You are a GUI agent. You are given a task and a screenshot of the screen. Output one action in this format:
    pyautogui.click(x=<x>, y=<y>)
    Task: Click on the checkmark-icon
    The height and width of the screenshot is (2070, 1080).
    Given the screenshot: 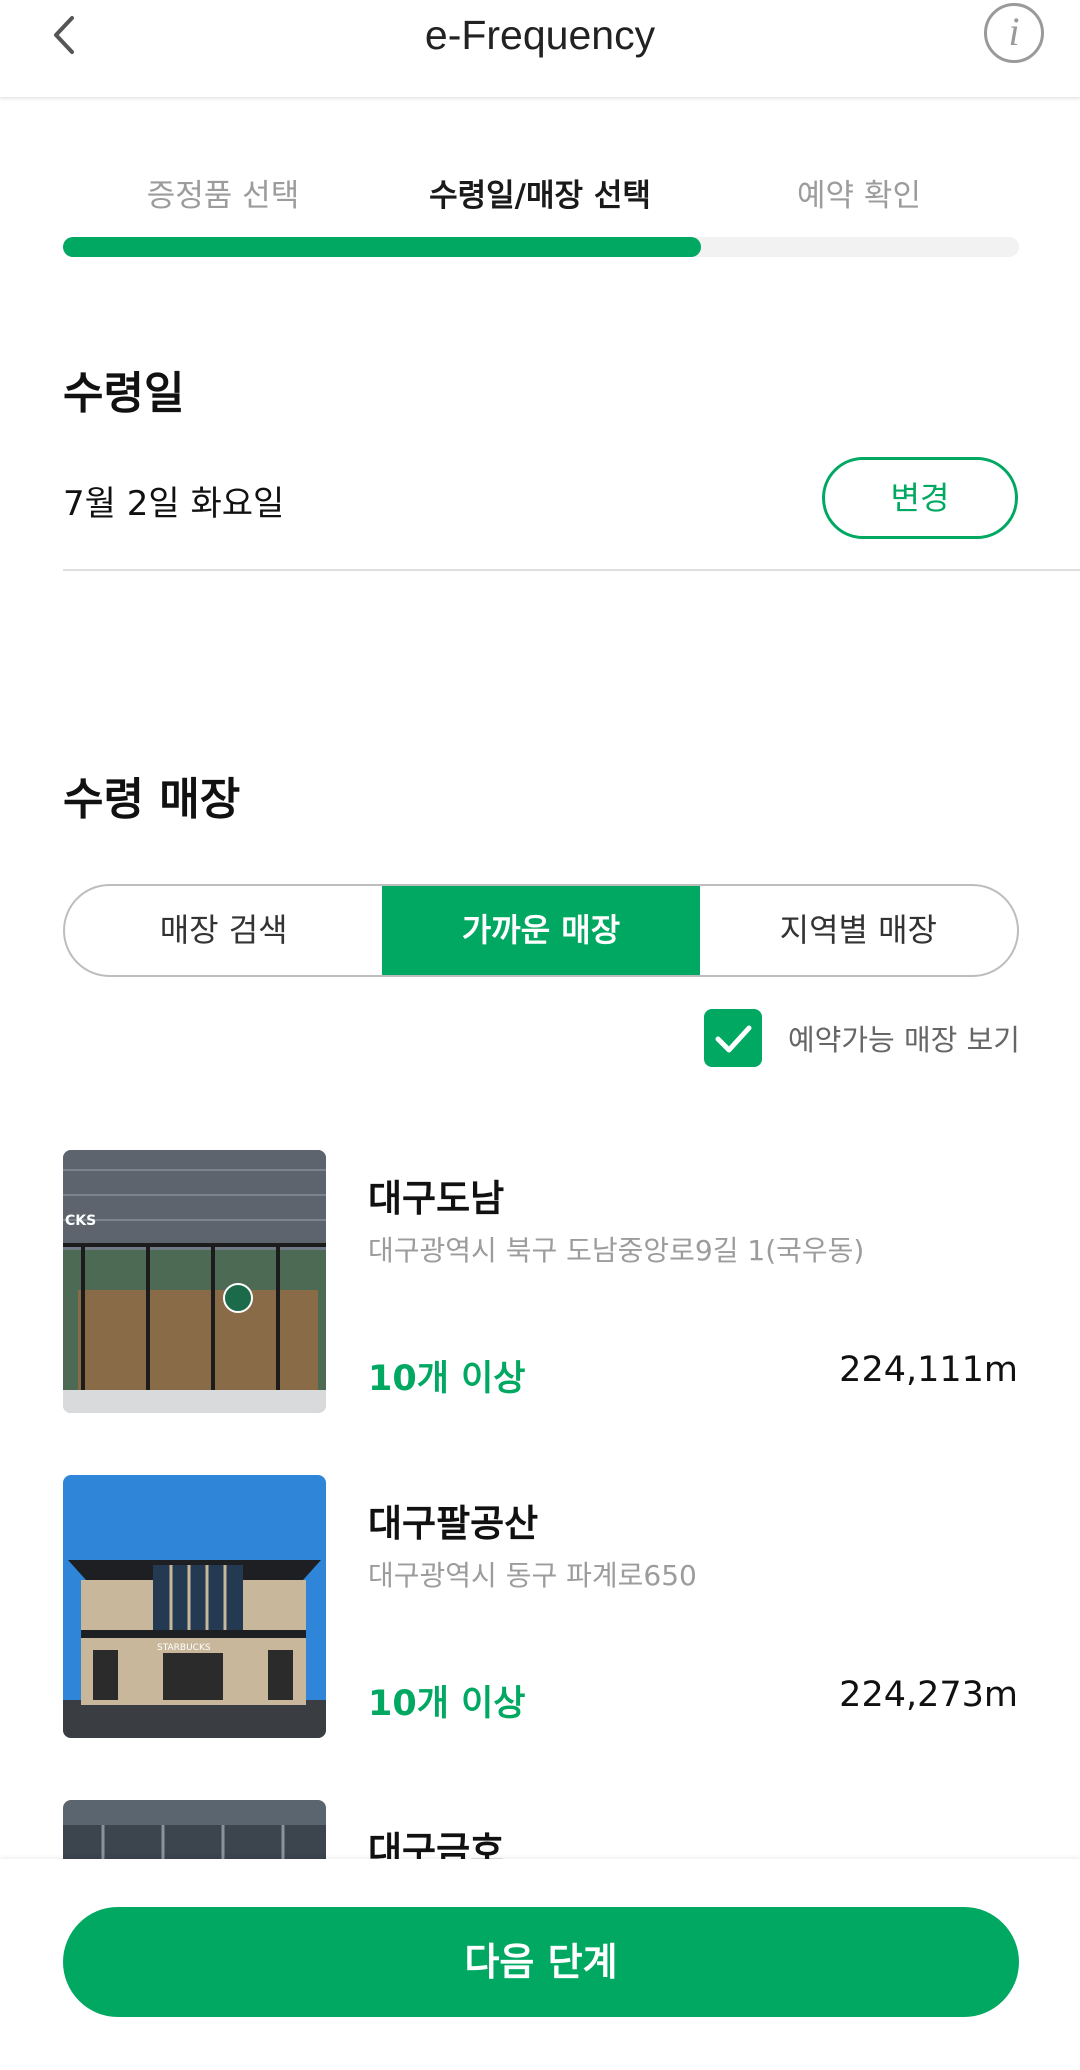 What is the action you would take?
    pyautogui.click(x=733, y=1039)
    